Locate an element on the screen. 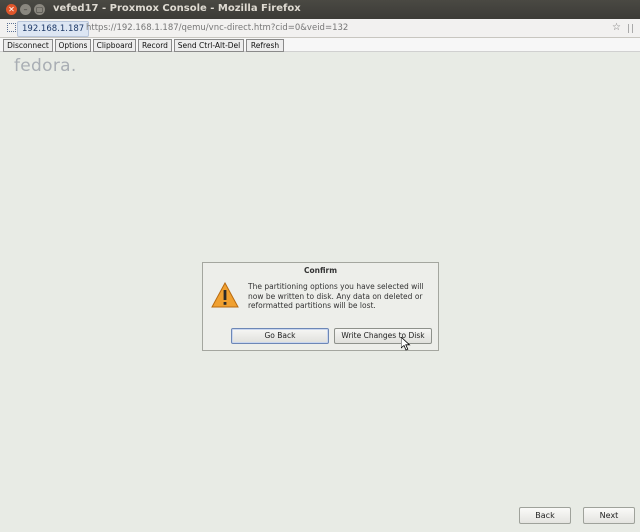 Image resolution: width=640 pixels, height=532 pixels. next-button: Next is located at coordinates (609, 515).